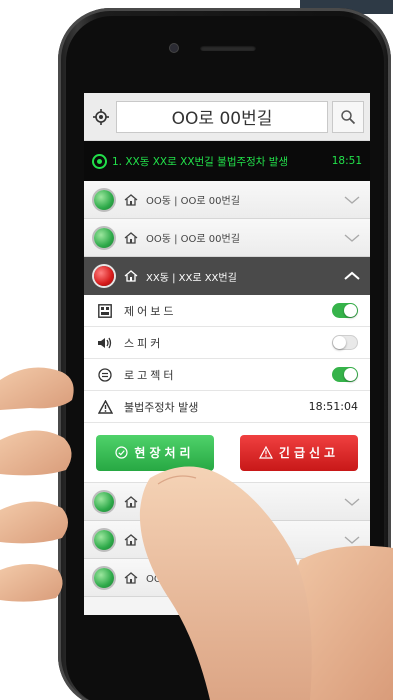  I want to click on emergency-report-button: 긴급신고, so click(299, 452).